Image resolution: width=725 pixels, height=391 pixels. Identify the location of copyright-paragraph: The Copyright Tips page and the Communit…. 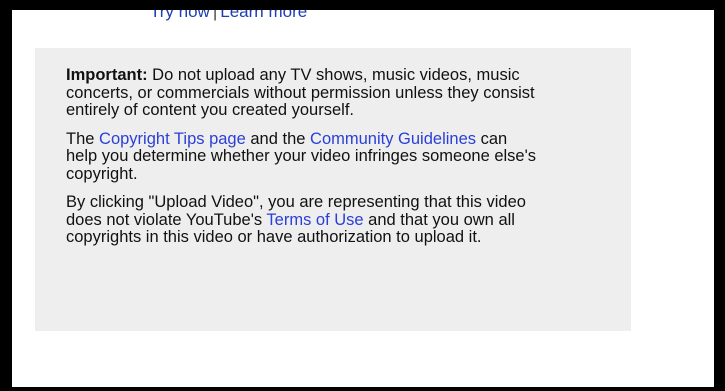
(301, 156).